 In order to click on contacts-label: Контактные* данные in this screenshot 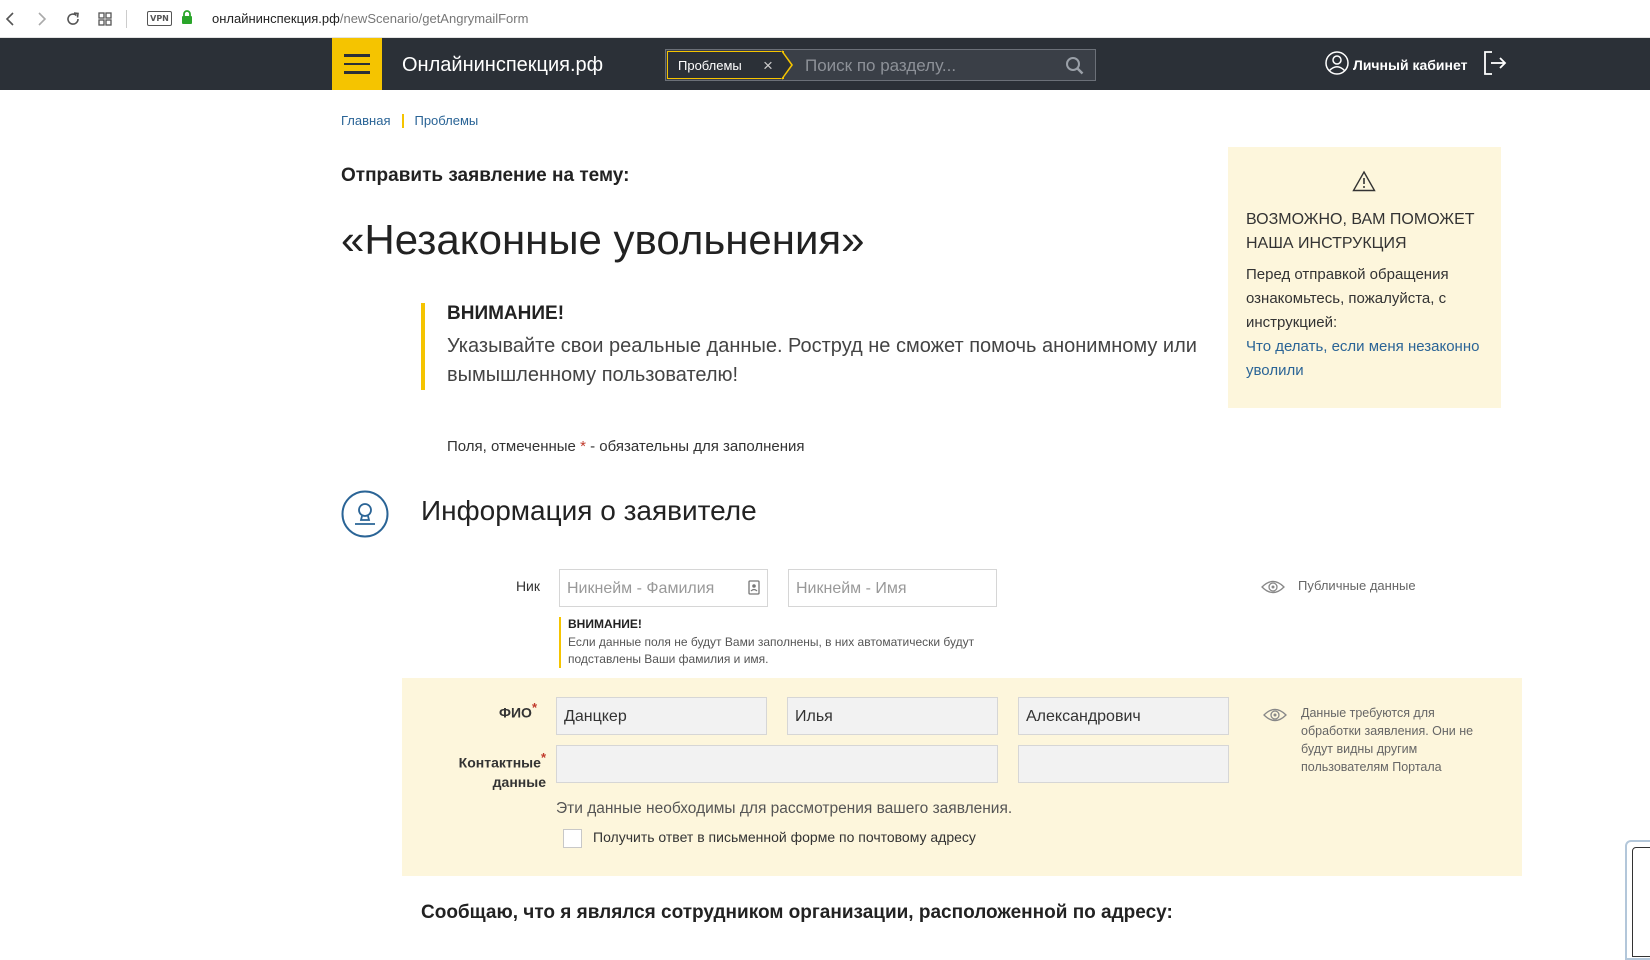, I will do `click(493, 770)`.